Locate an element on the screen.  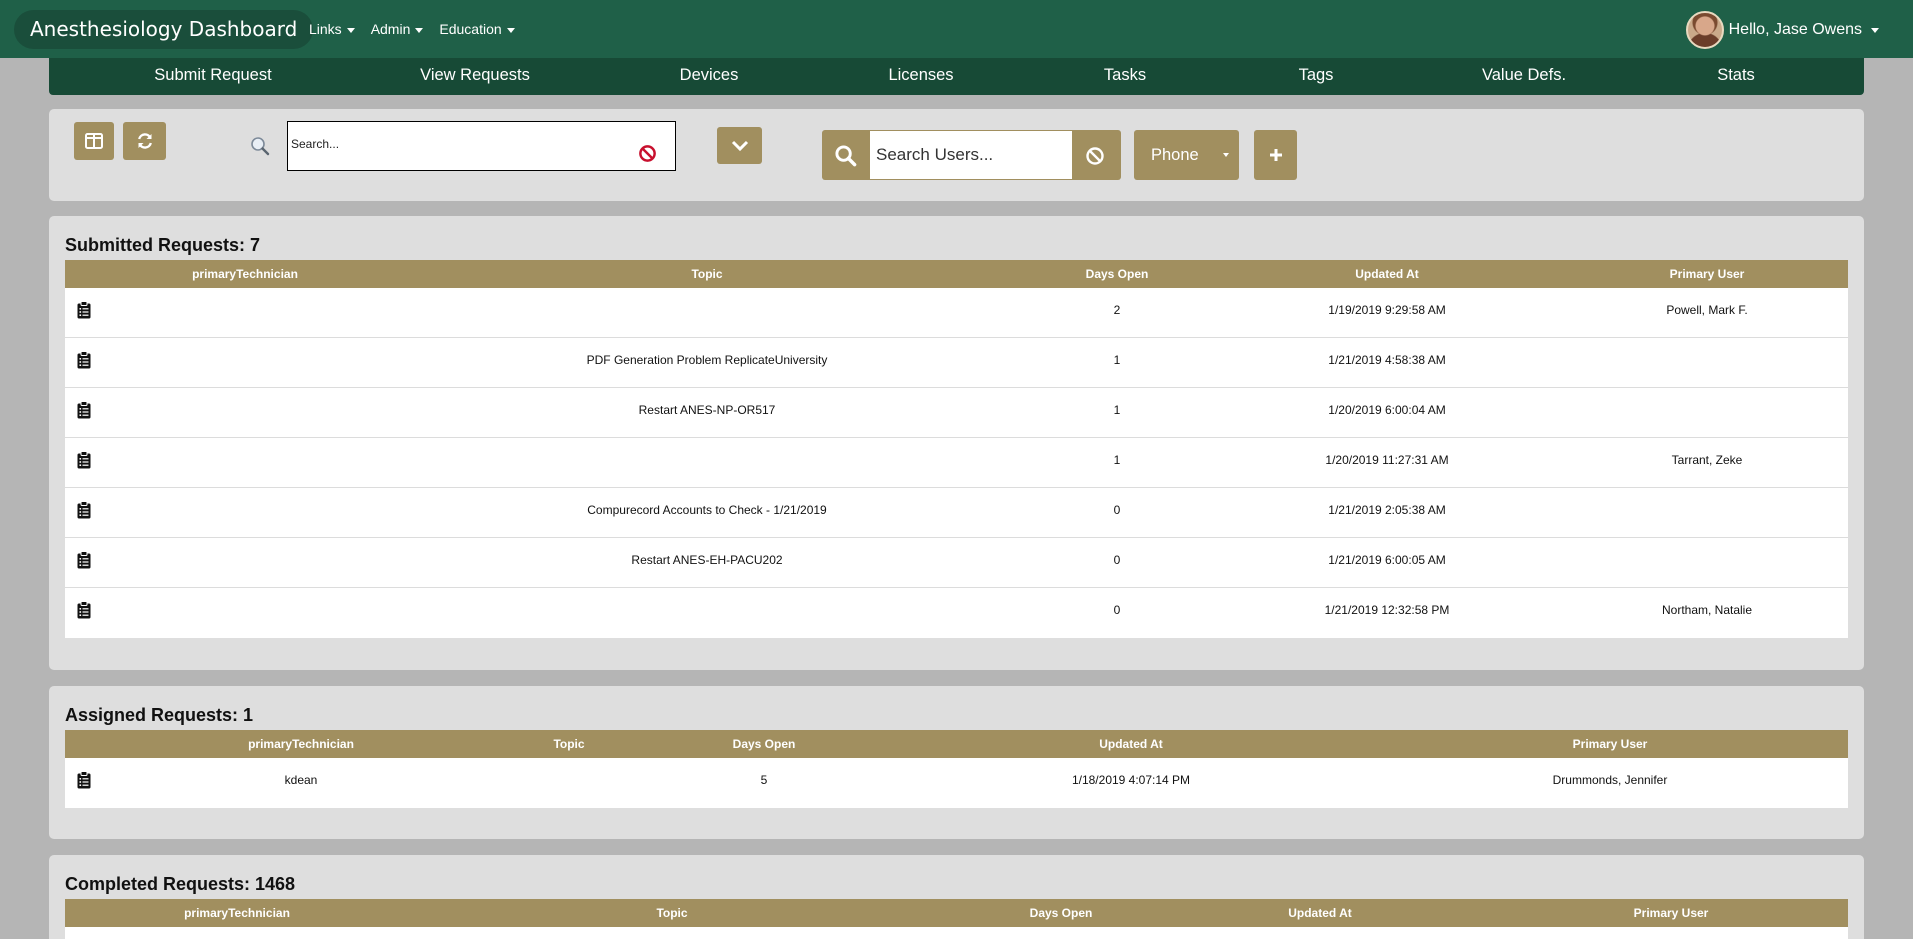
cell-topic: Restart ANES-EH-PACU202 is located at coordinates (707, 560).